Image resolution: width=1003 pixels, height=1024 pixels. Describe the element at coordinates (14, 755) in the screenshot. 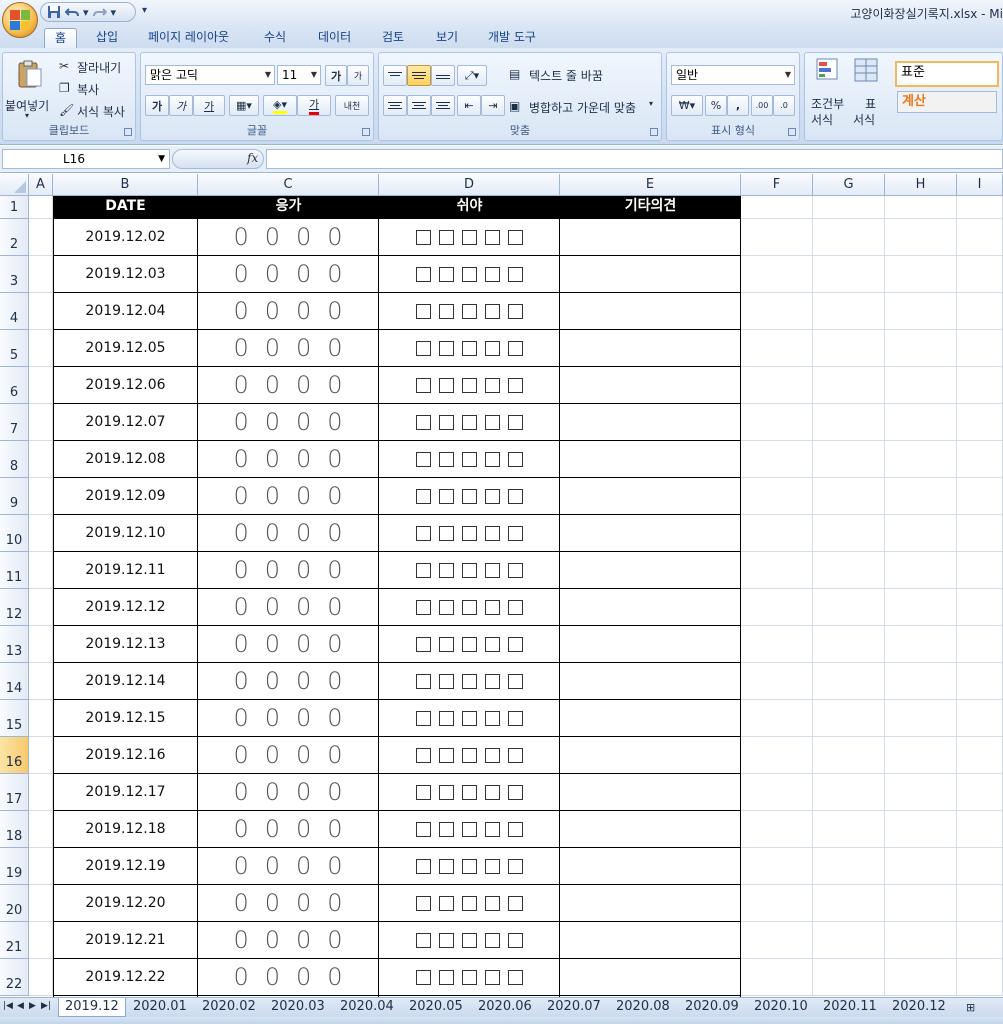

I see `row-header: 16` at that location.